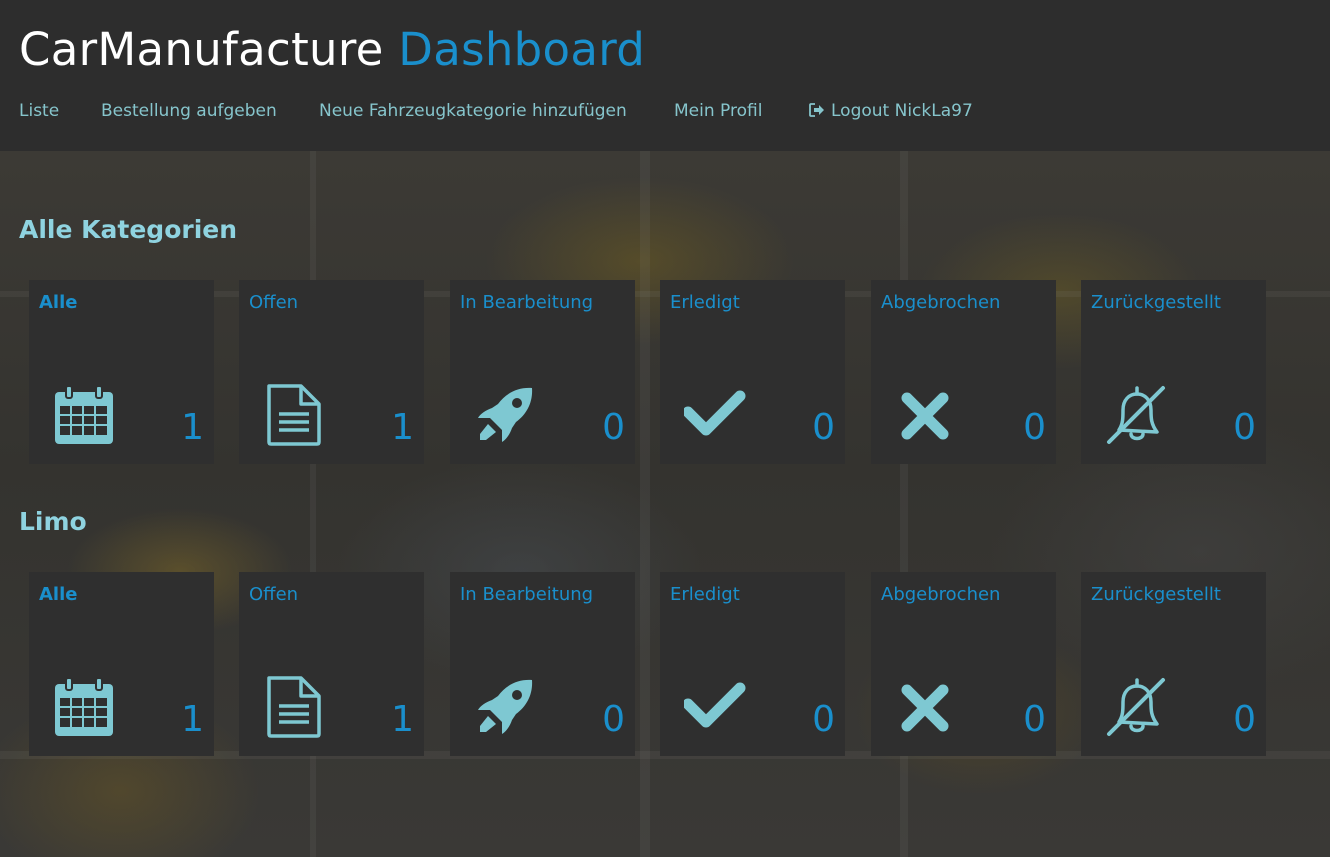 This screenshot has width=1330, height=857. I want to click on nav-link-neue-fahrzeugkategorie: Neue Fahrzeugkategorie hinzufügen, so click(473, 111).